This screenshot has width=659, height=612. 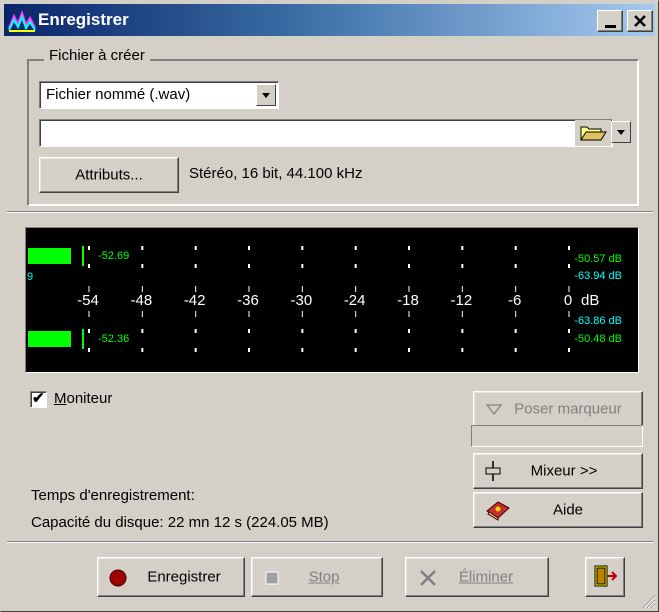 I want to click on monitor-checkbox: ✔, so click(x=38, y=399).